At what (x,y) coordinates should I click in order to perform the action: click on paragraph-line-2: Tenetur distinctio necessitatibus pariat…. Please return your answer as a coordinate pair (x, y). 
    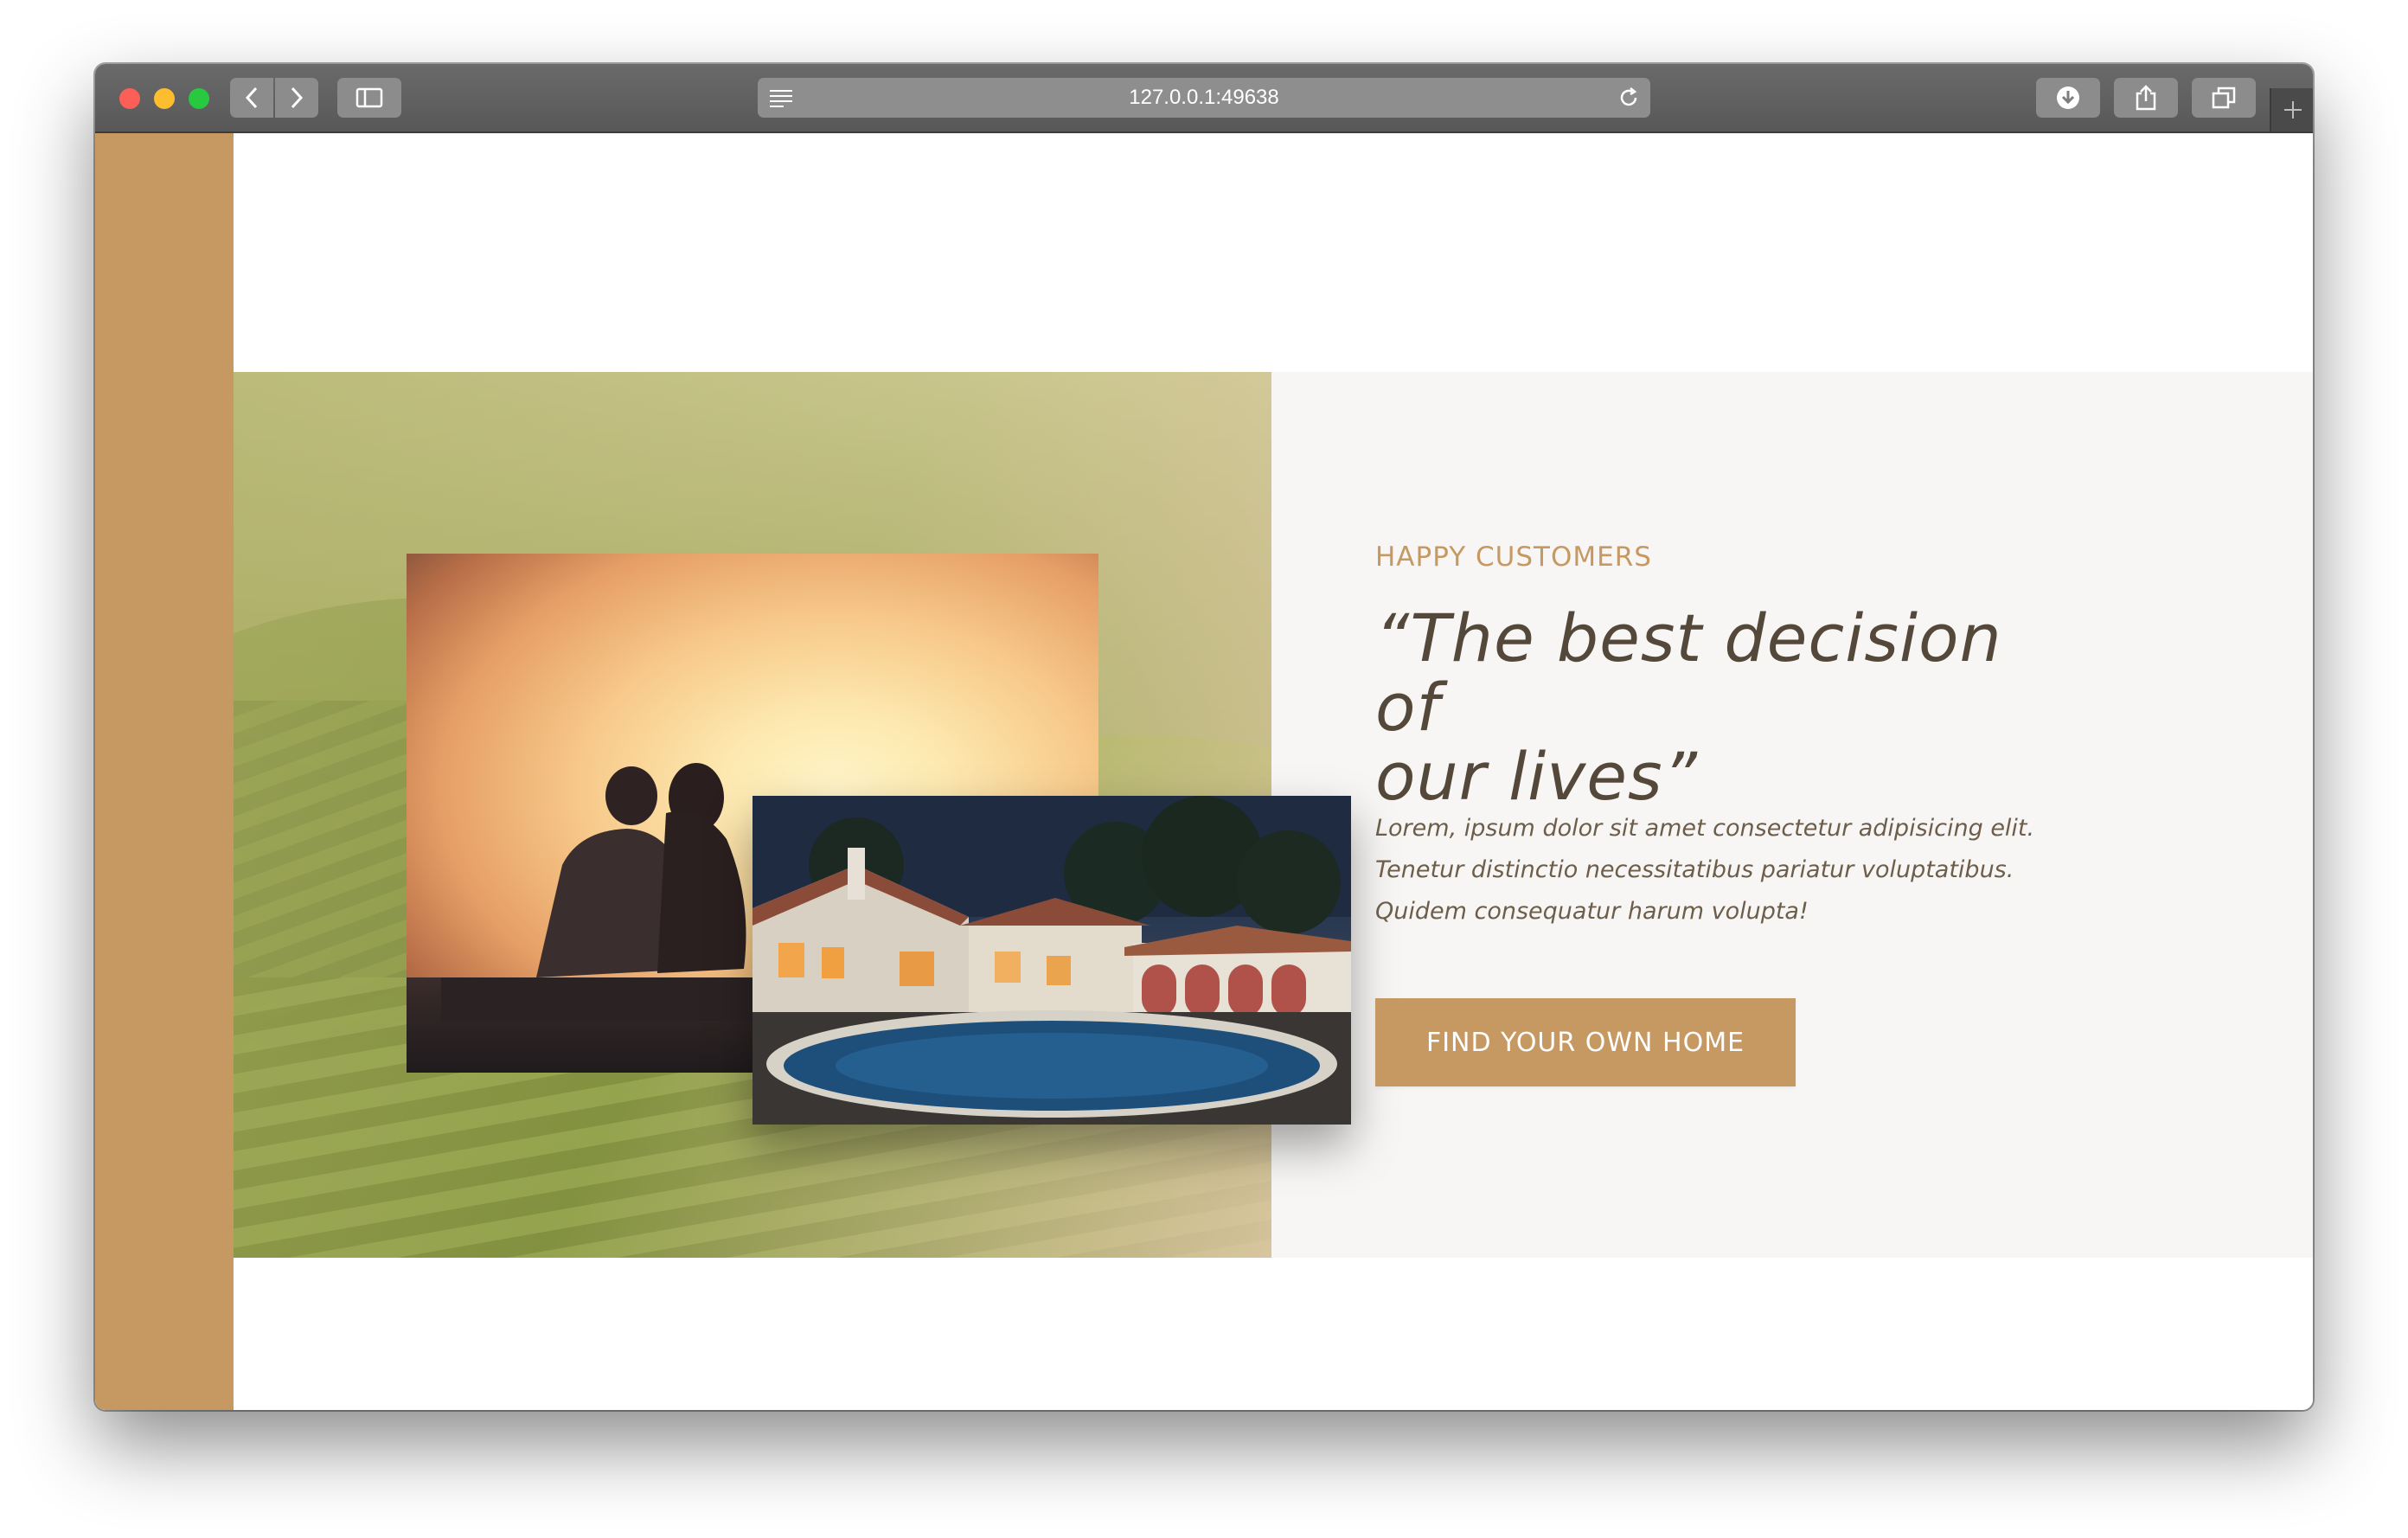
    Looking at the image, I should click on (1694, 870).